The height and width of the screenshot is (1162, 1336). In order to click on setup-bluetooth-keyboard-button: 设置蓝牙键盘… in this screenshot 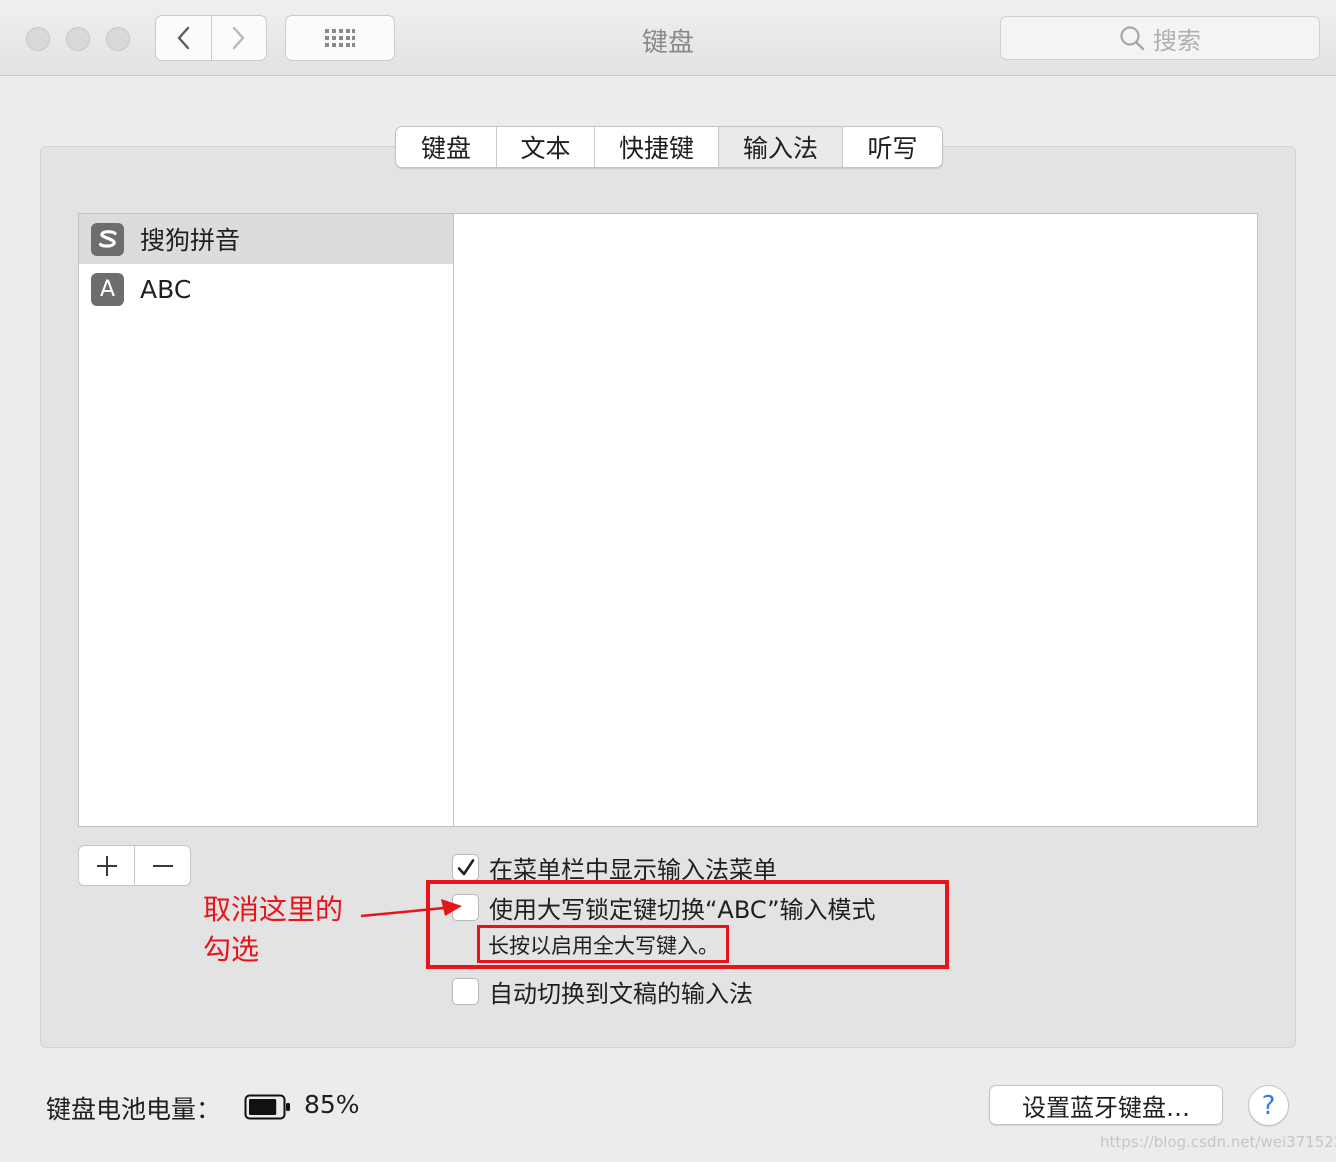, I will do `click(1106, 1105)`.